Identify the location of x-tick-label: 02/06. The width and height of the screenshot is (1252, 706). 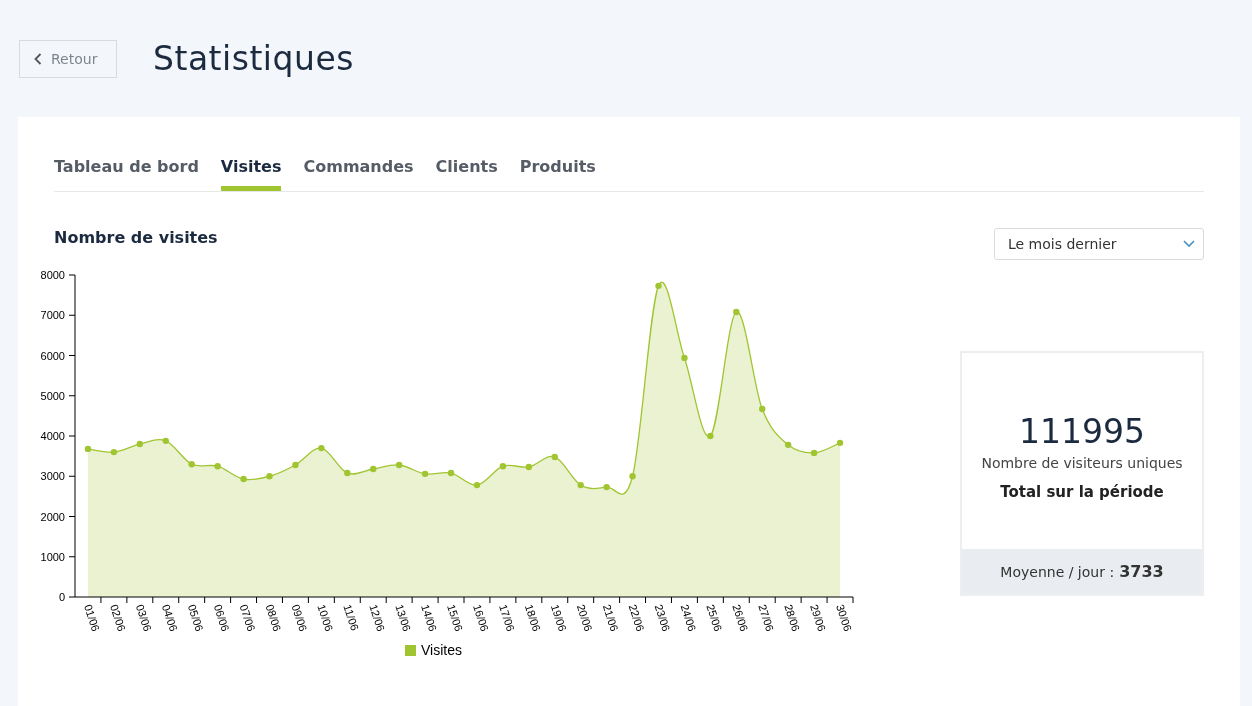
(118, 617).